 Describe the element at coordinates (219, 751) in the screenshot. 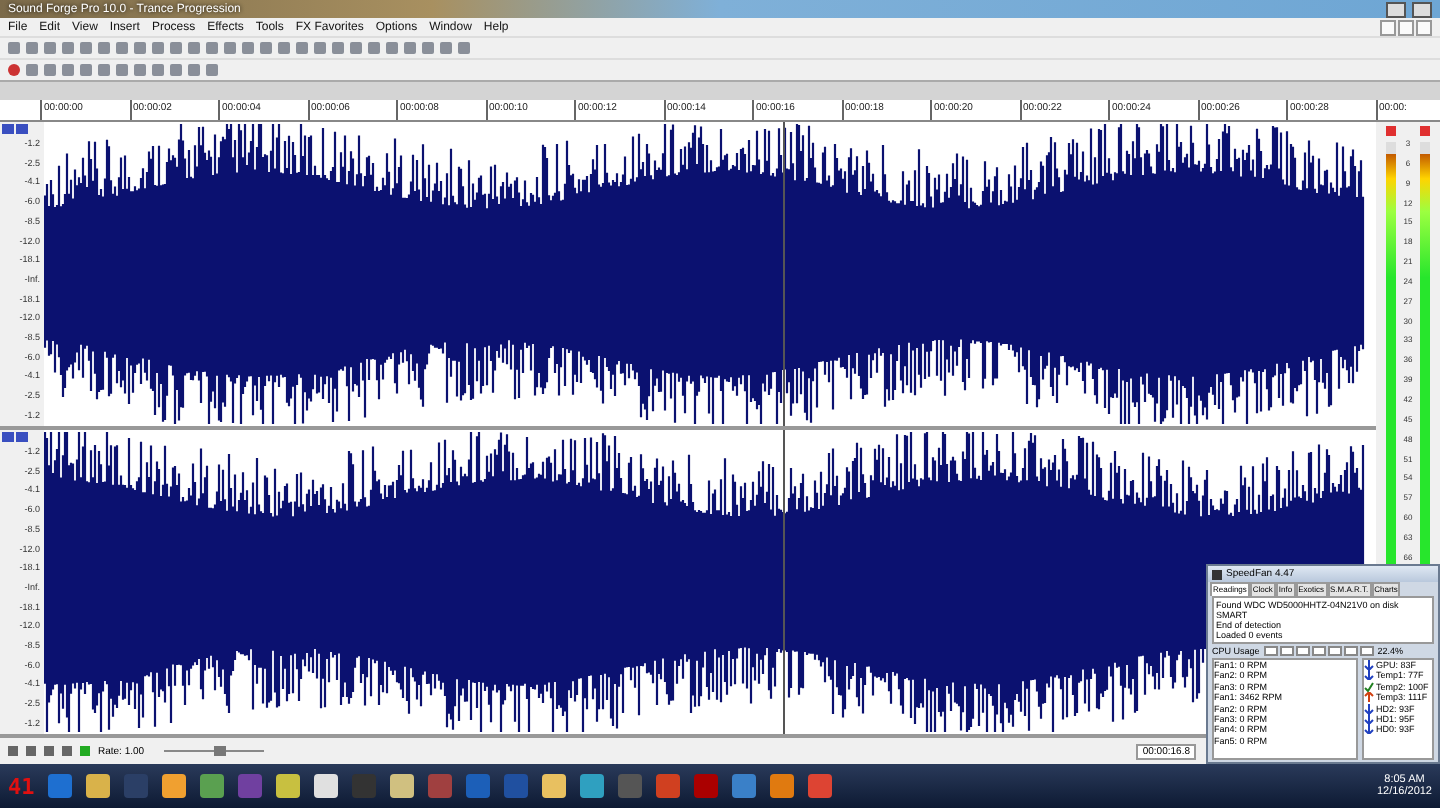

I see `slider-thumb` at that location.